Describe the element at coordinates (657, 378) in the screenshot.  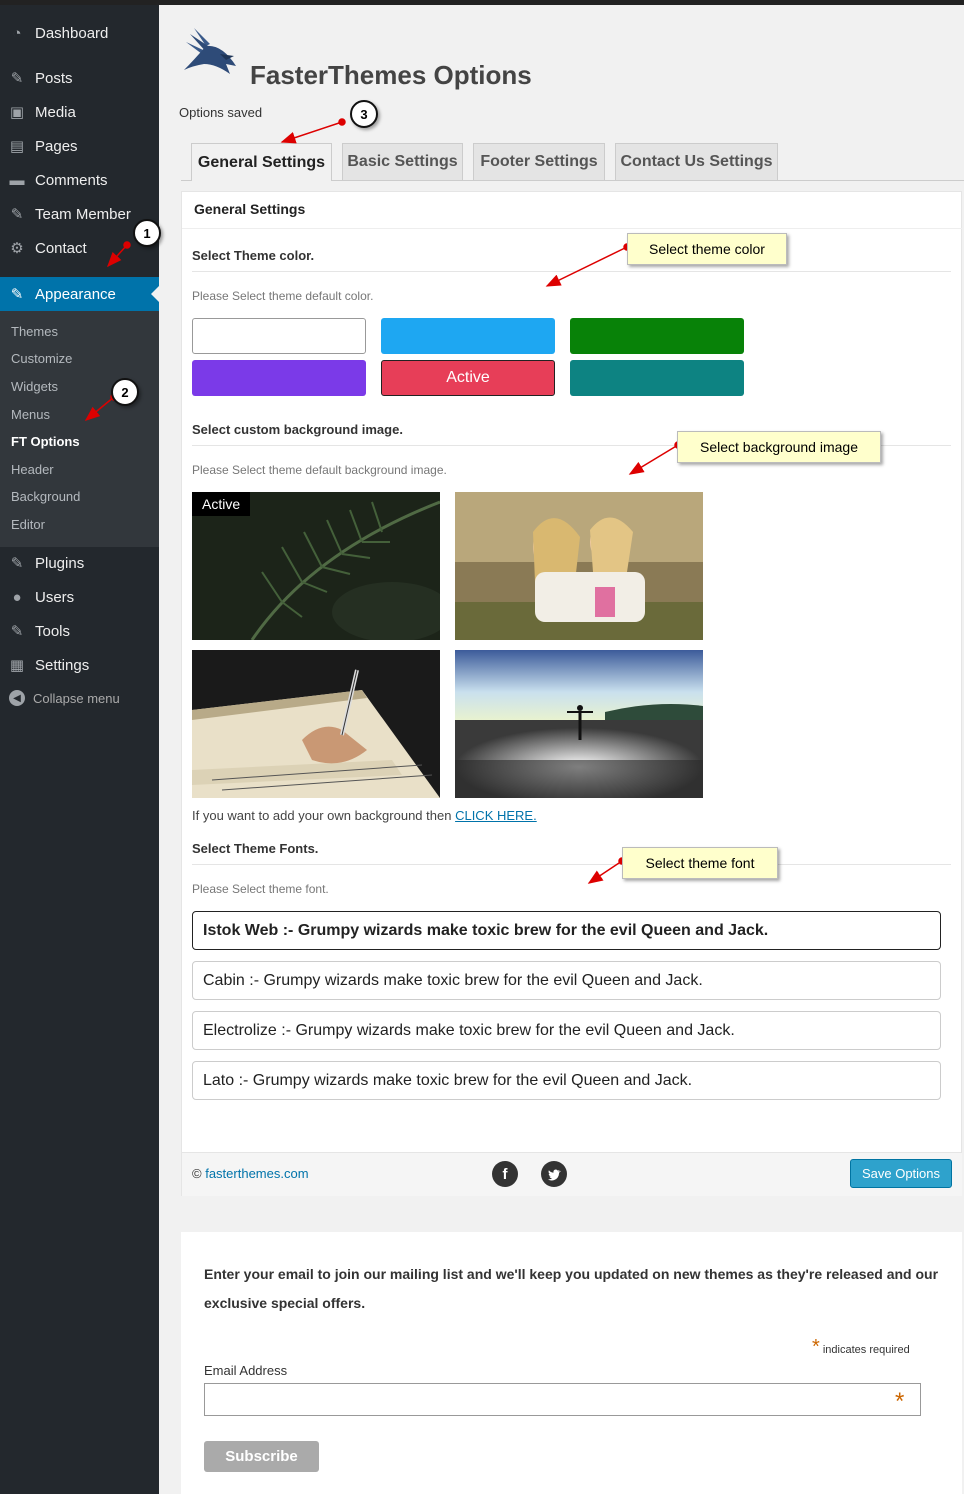
I see `color-swatch-teal` at that location.